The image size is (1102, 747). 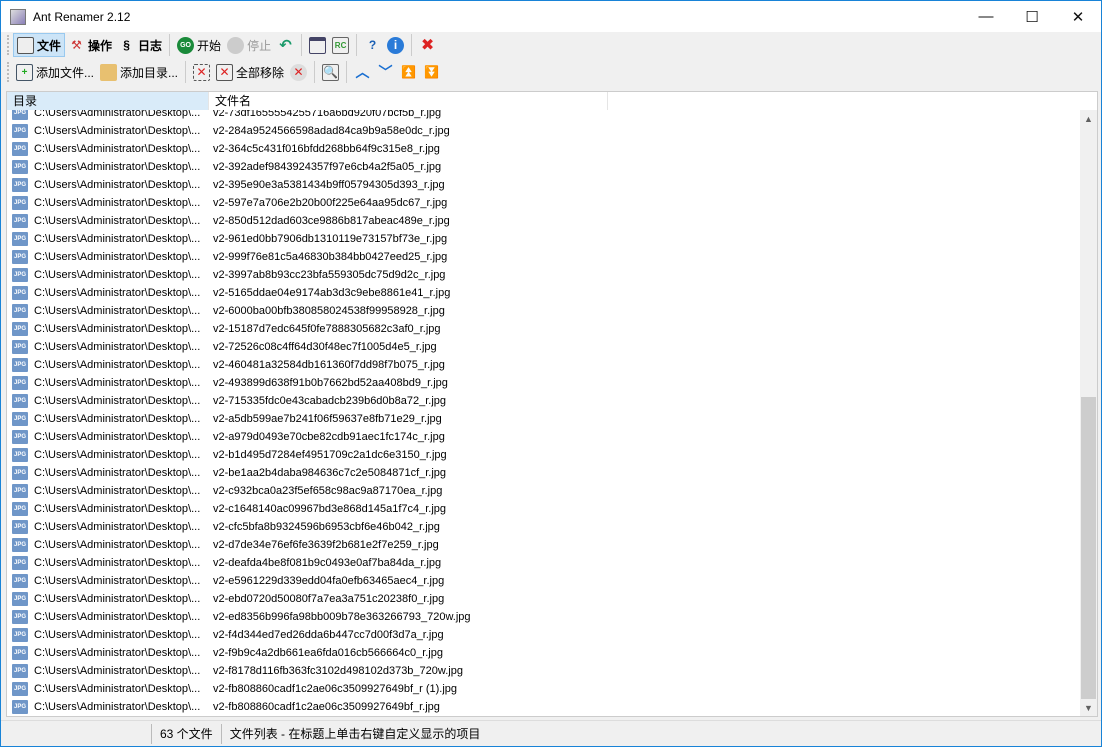 I want to click on stop-button: 停止, so click(x=249, y=45).